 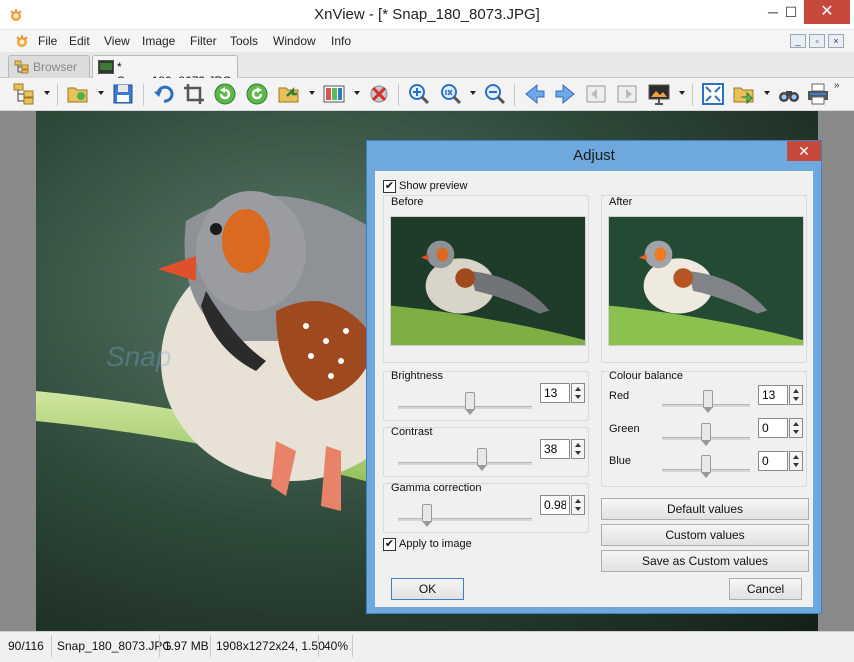 I want to click on transform-dropdown-arrow, so click(x=312, y=93).